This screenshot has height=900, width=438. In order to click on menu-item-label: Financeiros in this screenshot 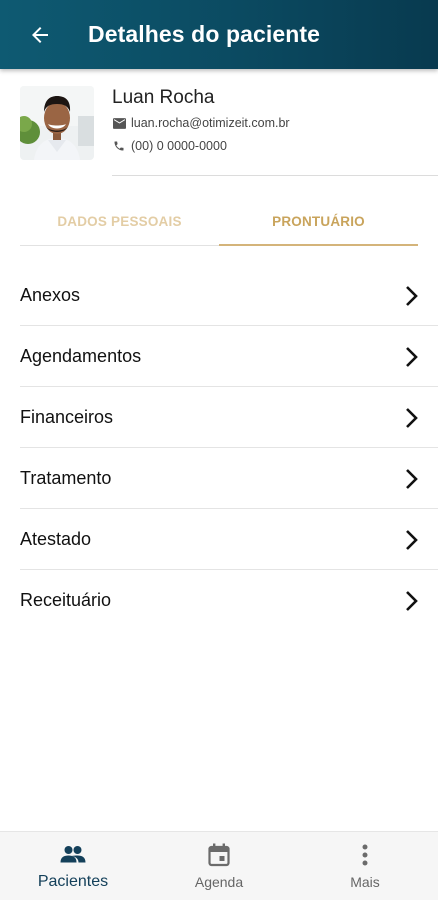, I will do `click(67, 417)`.